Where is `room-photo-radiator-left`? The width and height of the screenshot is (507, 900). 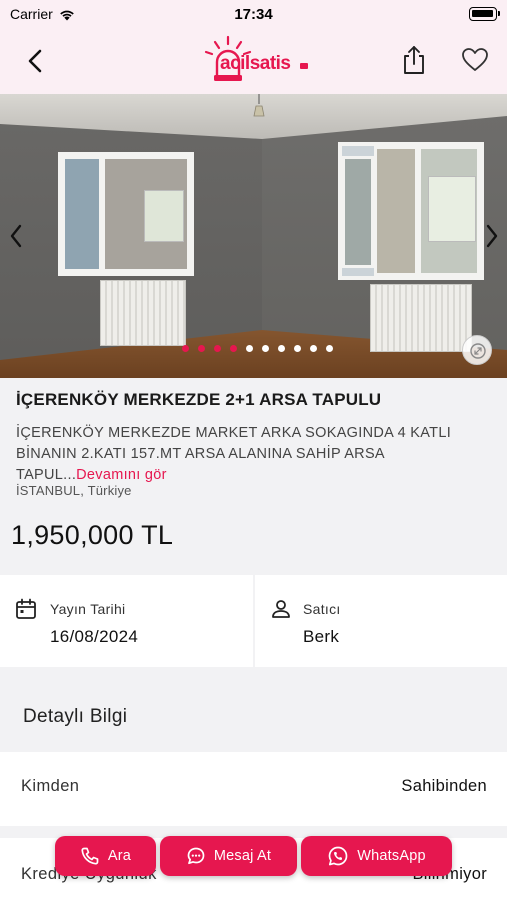
room-photo-radiator-left is located at coordinates (143, 313).